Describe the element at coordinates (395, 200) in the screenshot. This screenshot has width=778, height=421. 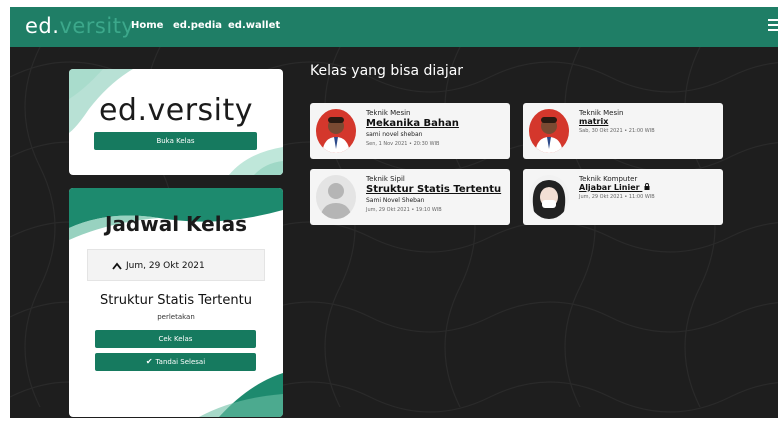
I see `class-teacher: Sami Novel Sheban` at that location.